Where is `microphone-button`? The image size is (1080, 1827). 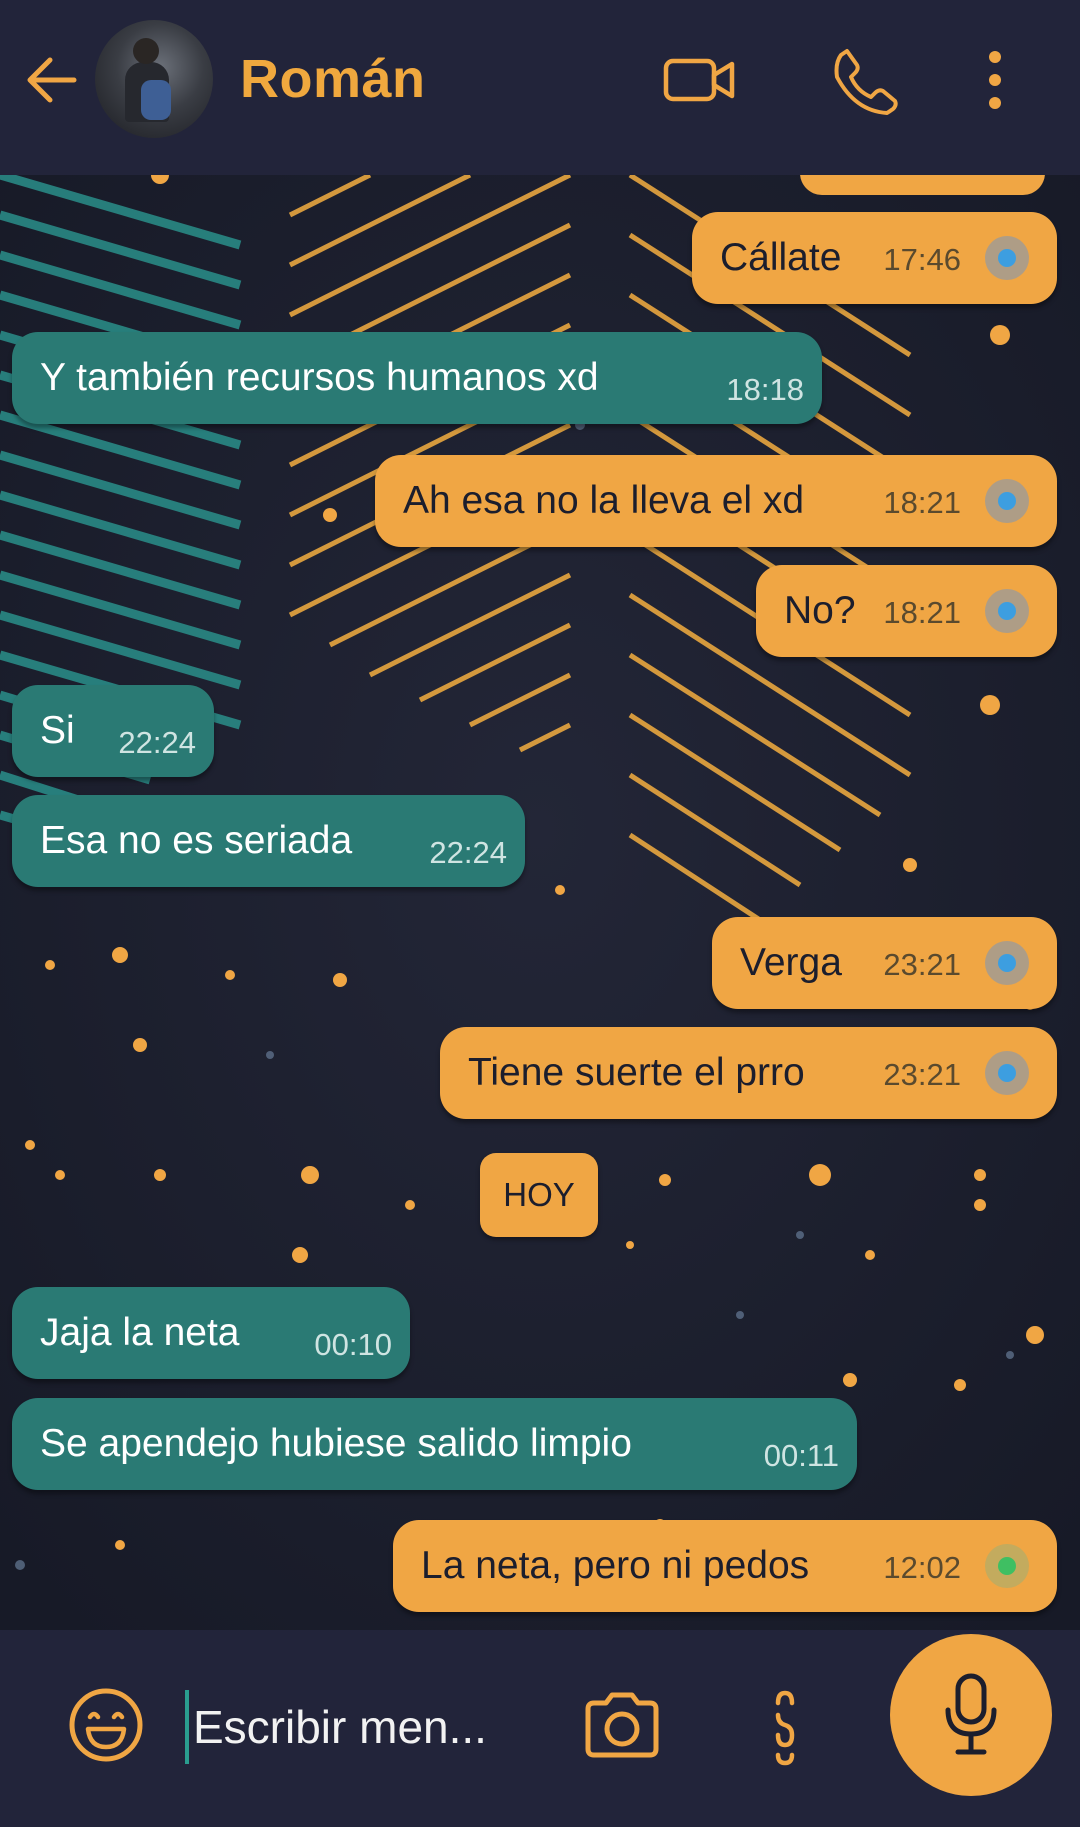
microphone-button is located at coordinates (971, 1715).